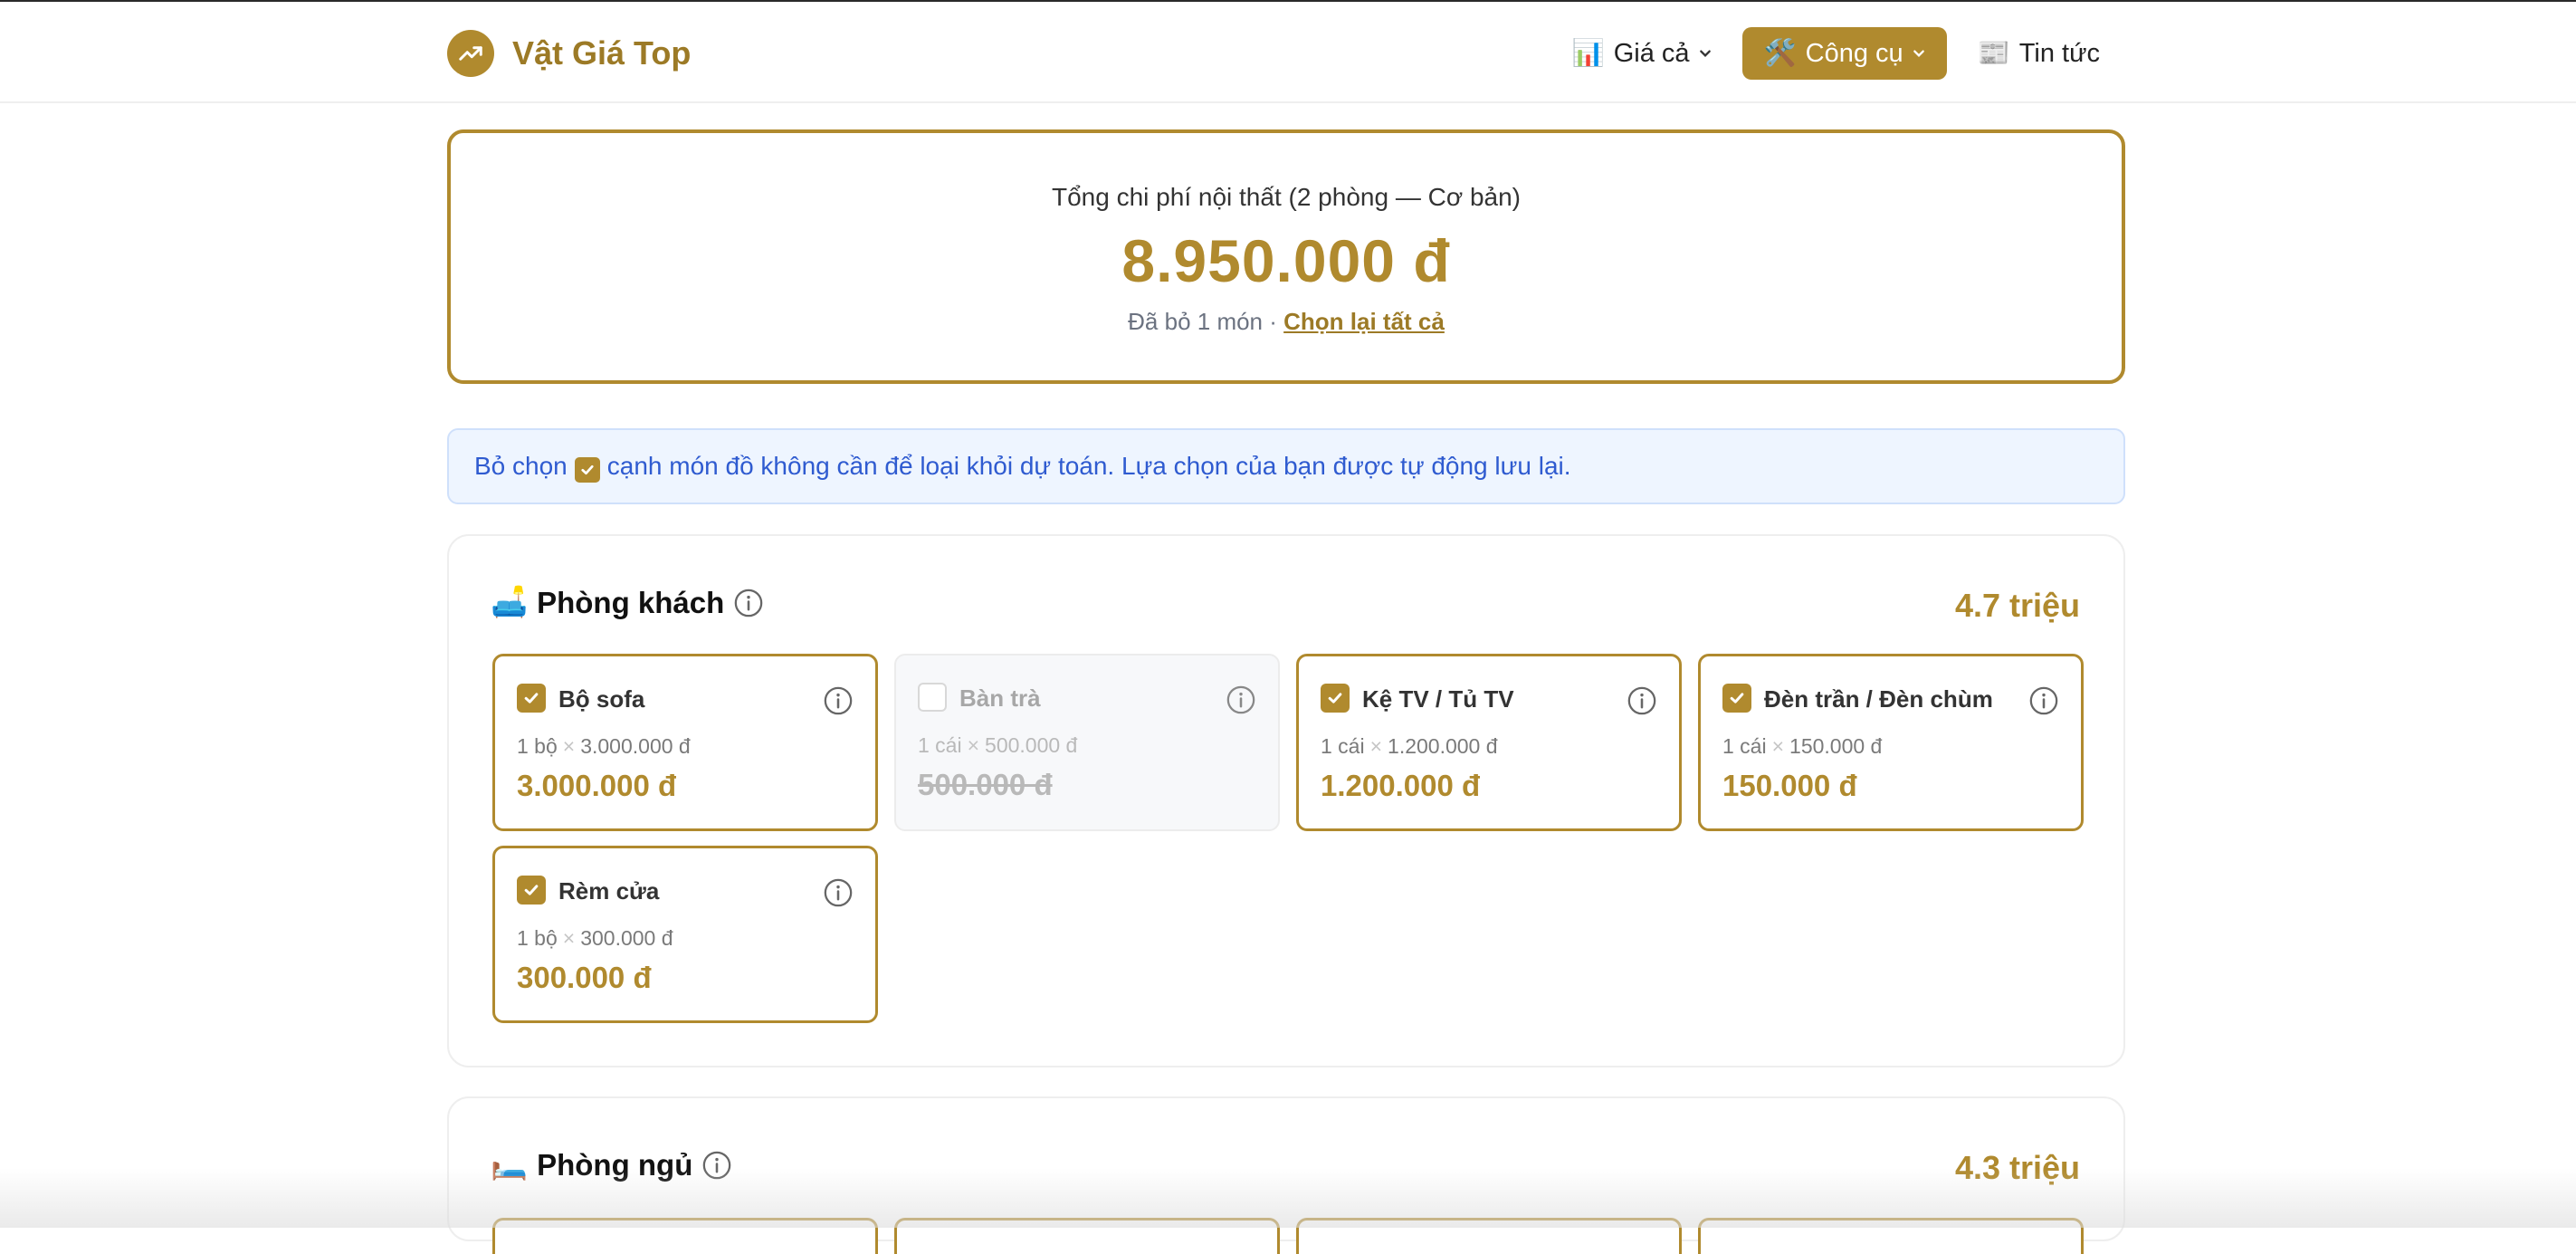  I want to click on item-price: 300.000 đ, so click(584, 977).